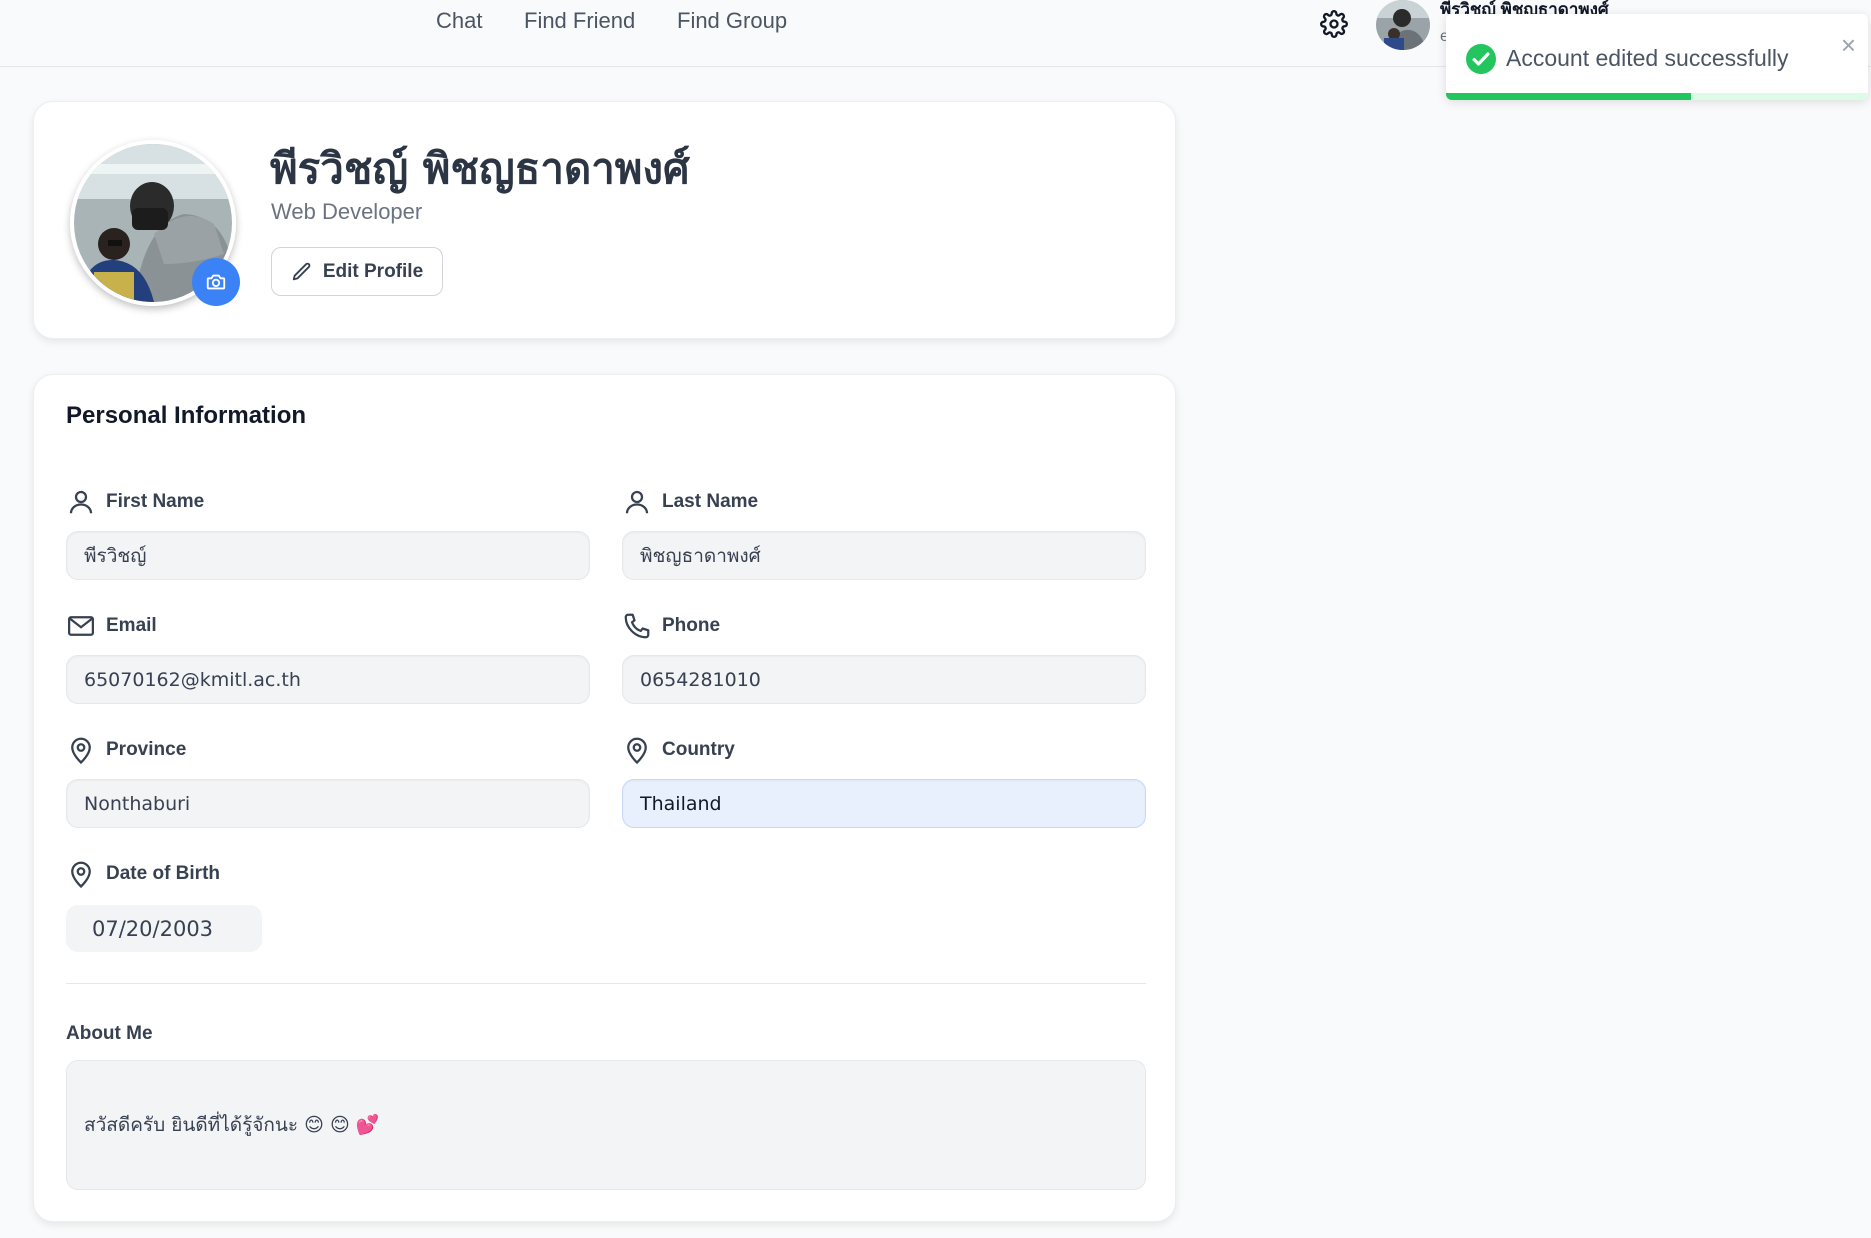  Describe the element at coordinates (579, 21) in the screenshot. I see `nav-find-friend-link: Find Friend` at that location.